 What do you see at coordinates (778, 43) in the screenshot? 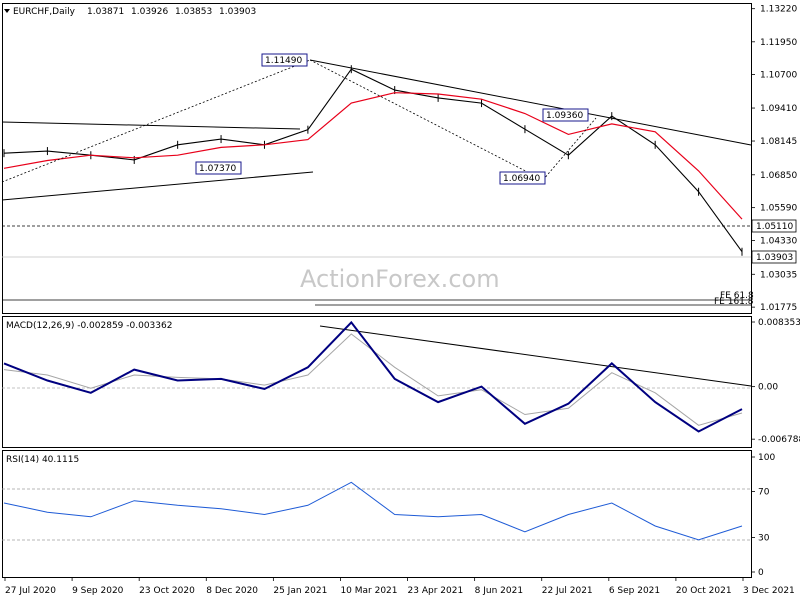
I see `price-axis-label: 1.11950` at bounding box center [778, 43].